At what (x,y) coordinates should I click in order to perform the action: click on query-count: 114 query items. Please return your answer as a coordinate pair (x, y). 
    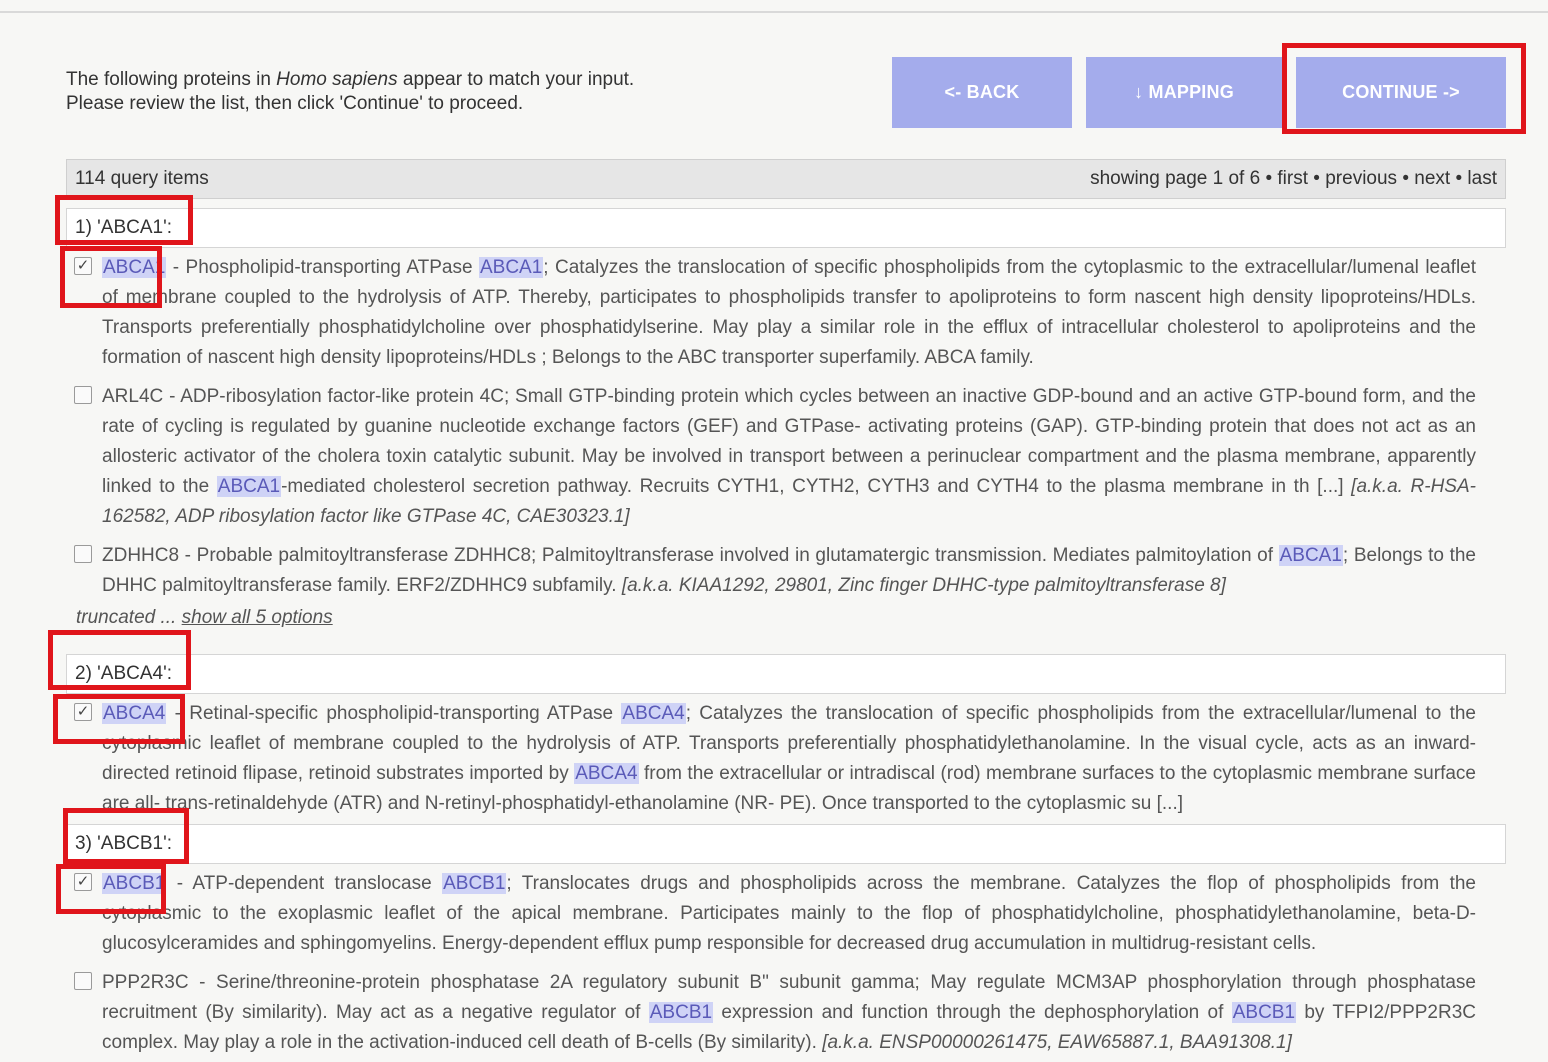
    Looking at the image, I should click on (142, 178).